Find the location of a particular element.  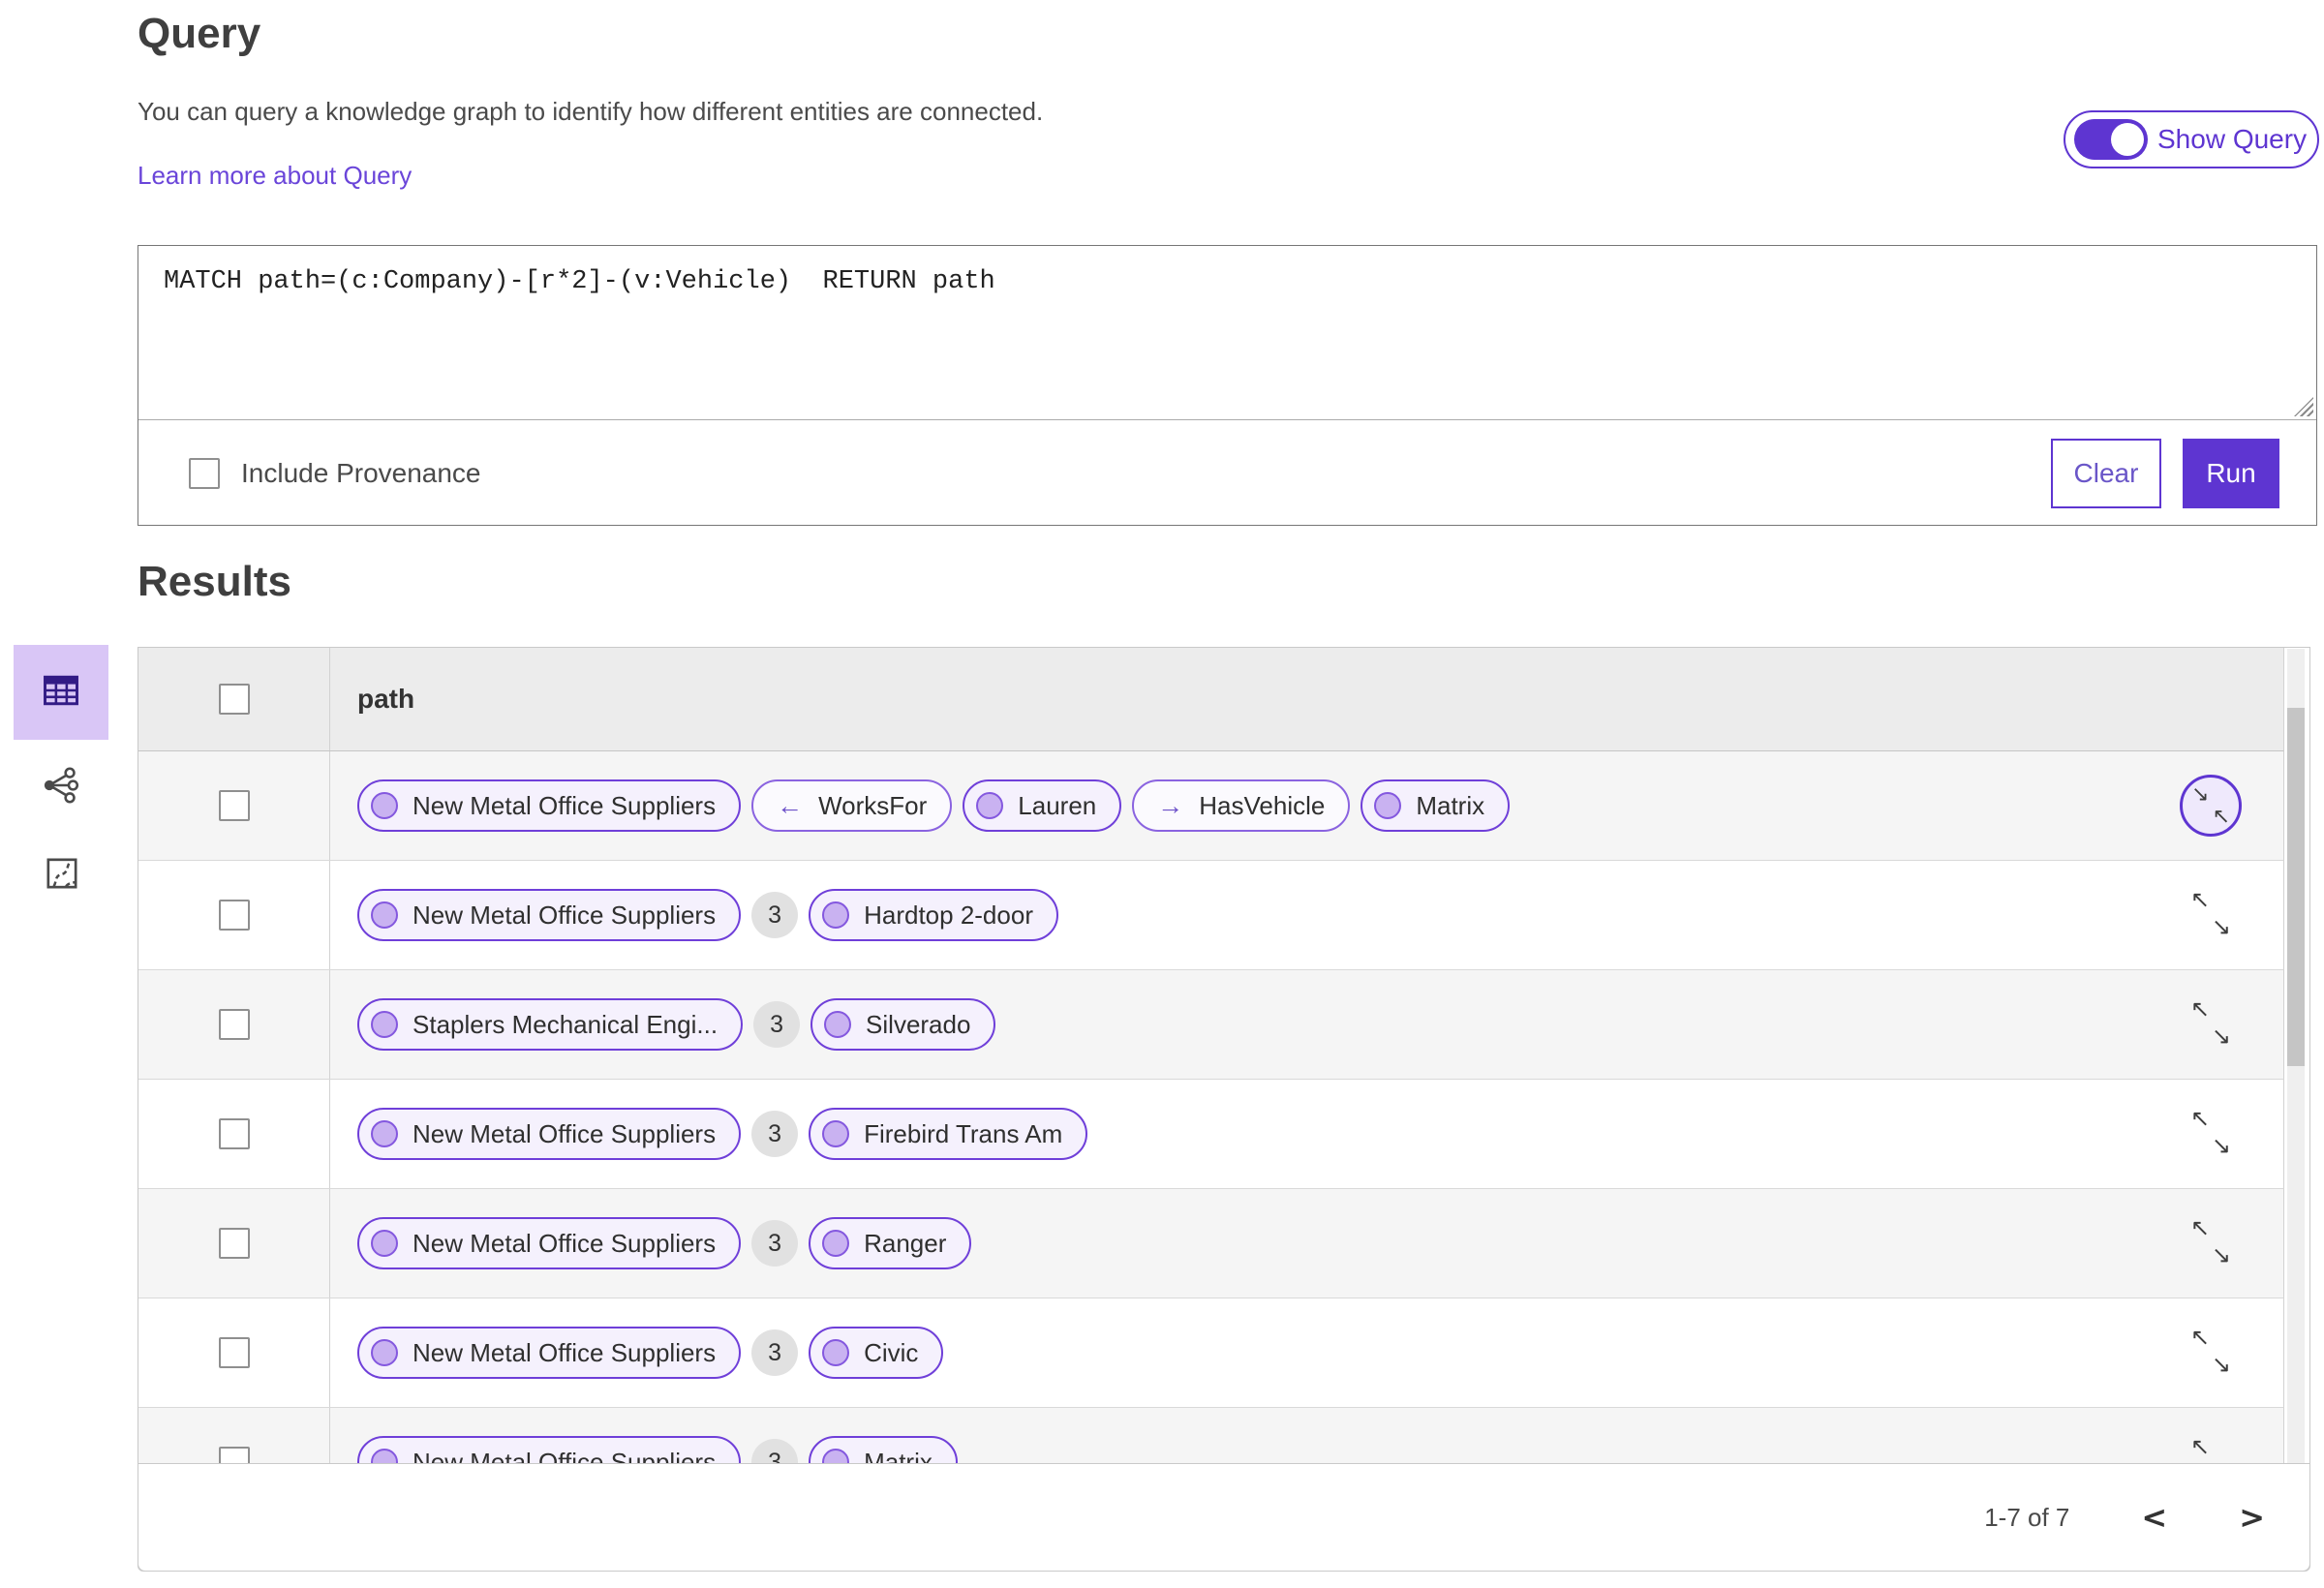

select-all-checkbox is located at coordinates (234, 699).